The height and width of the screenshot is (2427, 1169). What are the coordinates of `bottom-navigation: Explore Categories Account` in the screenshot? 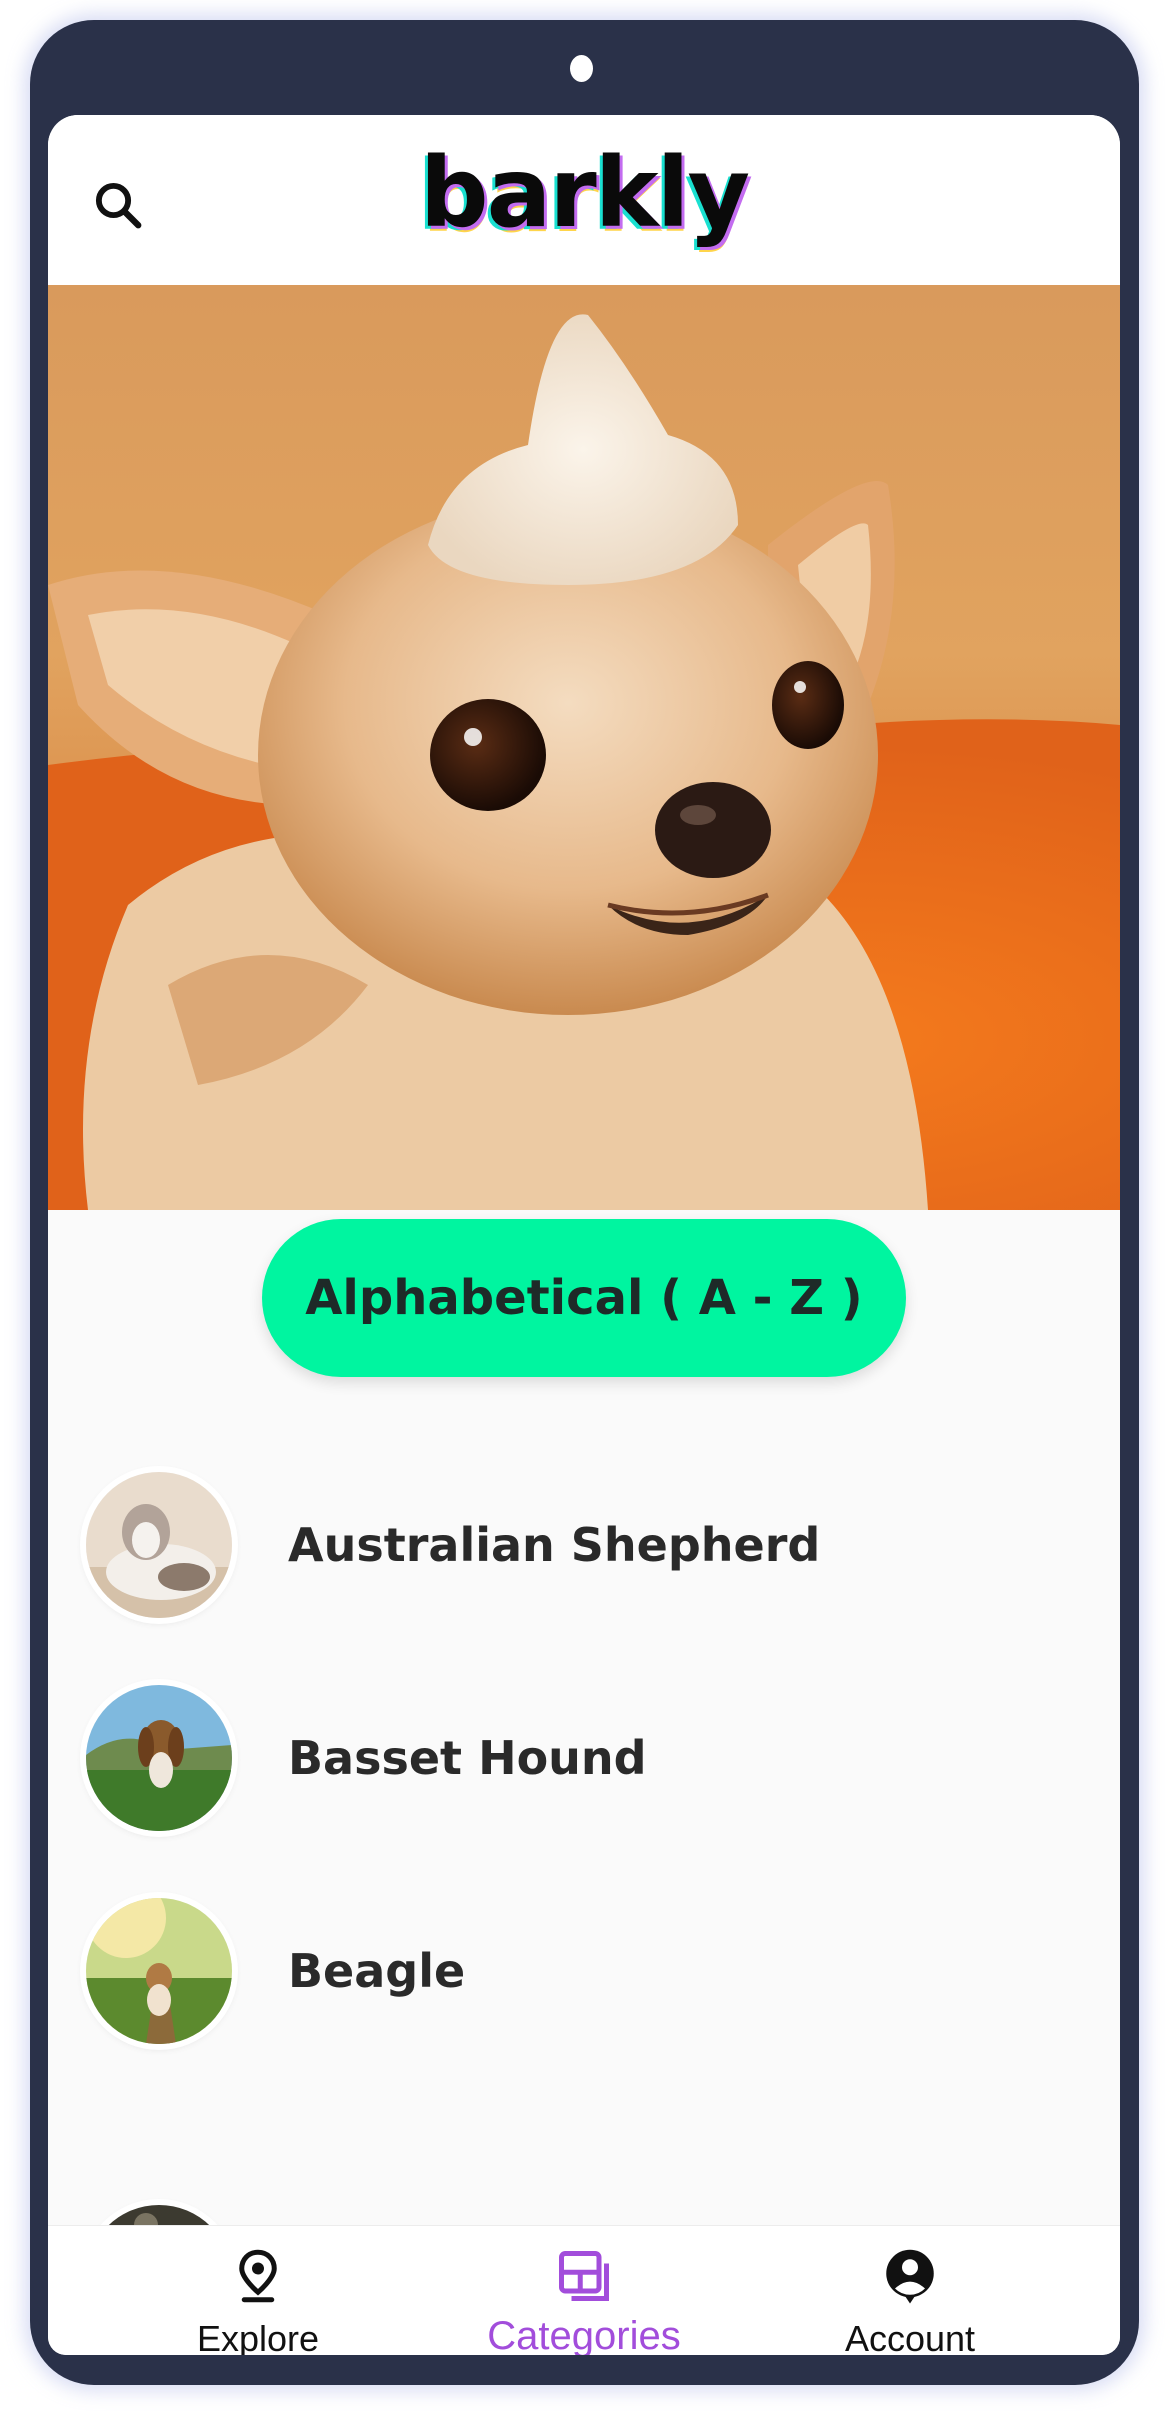 It's located at (584, 2290).